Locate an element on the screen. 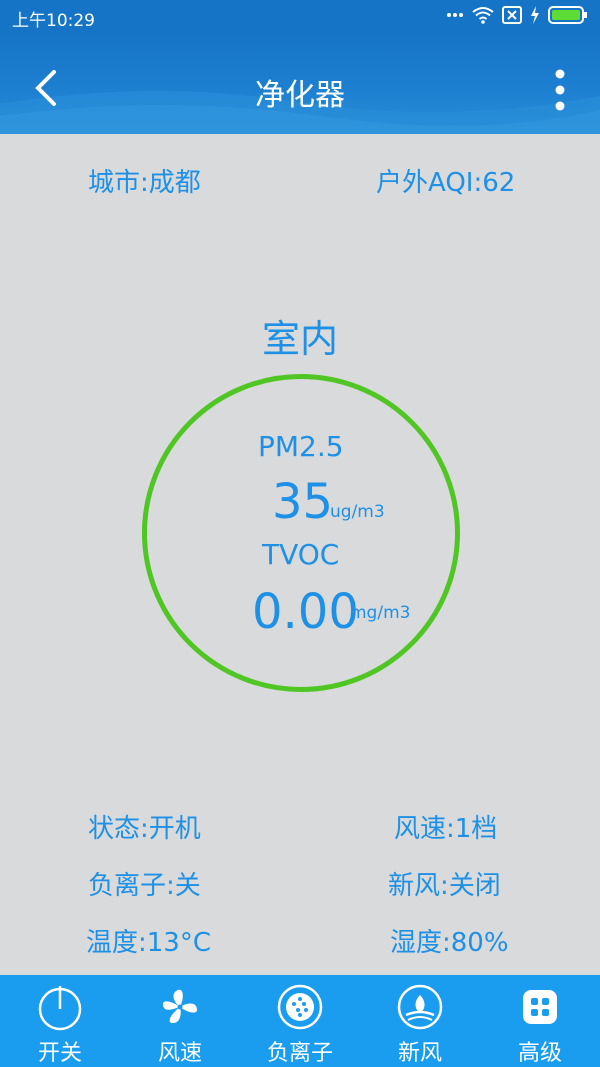 This screenshot has width=600, height=1067. tab-power: 开关 is located at coordinates (60, 1021).